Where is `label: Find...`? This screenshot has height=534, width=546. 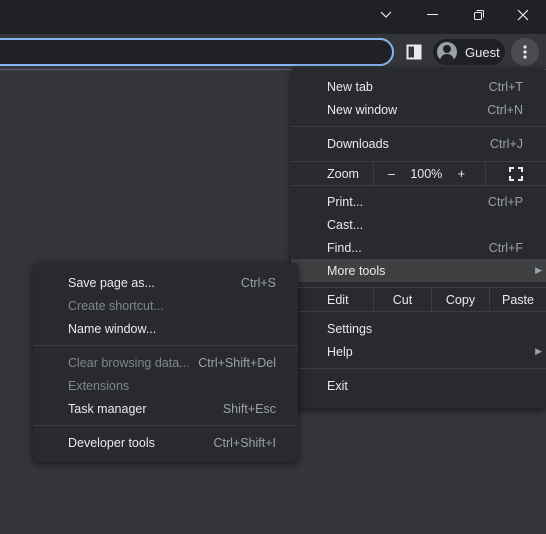 label: Find... is located at coordinates (344, 247).